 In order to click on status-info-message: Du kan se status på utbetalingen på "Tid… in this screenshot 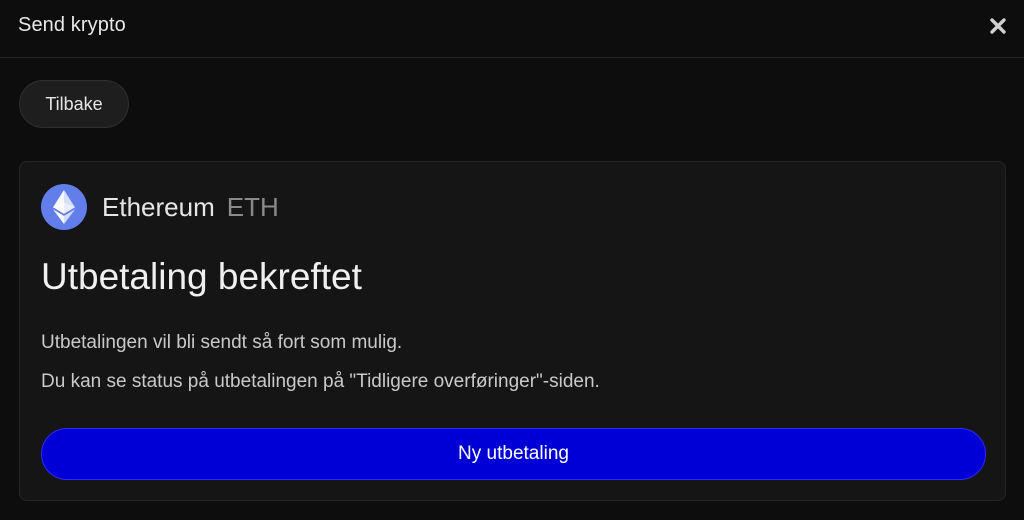, I will do `click(320, 381)`.